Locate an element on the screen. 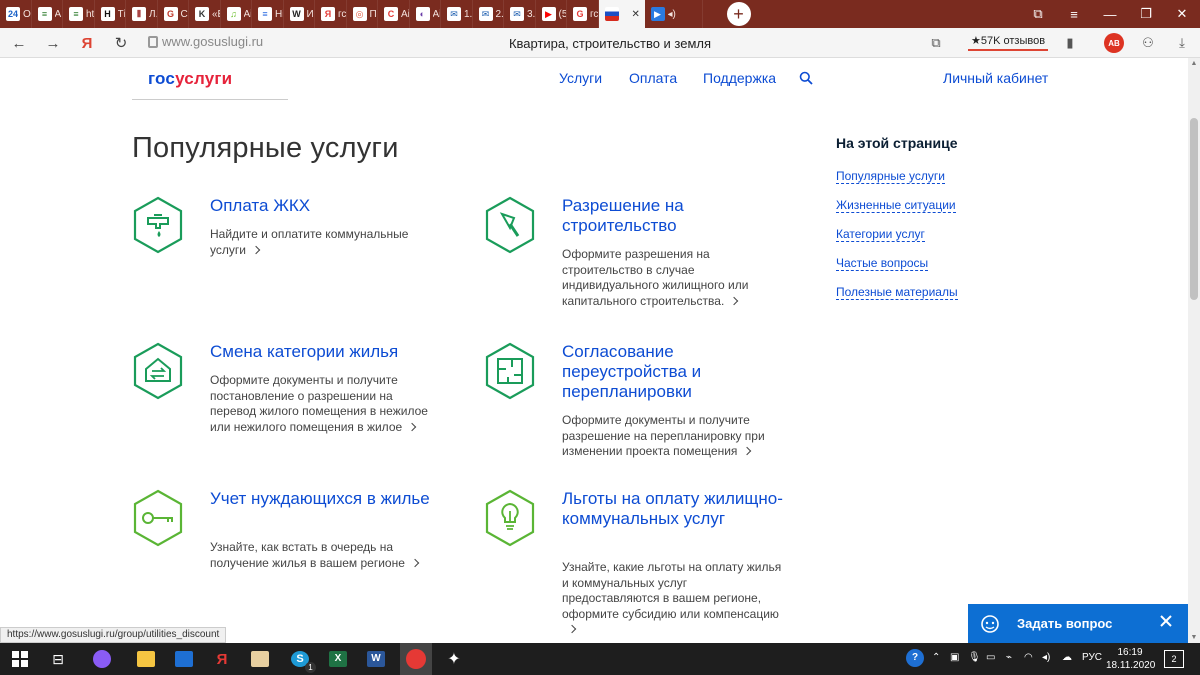 The height and width of the screenshot is (675, 1200). task-view-icon: ⊟ is located at coordinates (58, 659).